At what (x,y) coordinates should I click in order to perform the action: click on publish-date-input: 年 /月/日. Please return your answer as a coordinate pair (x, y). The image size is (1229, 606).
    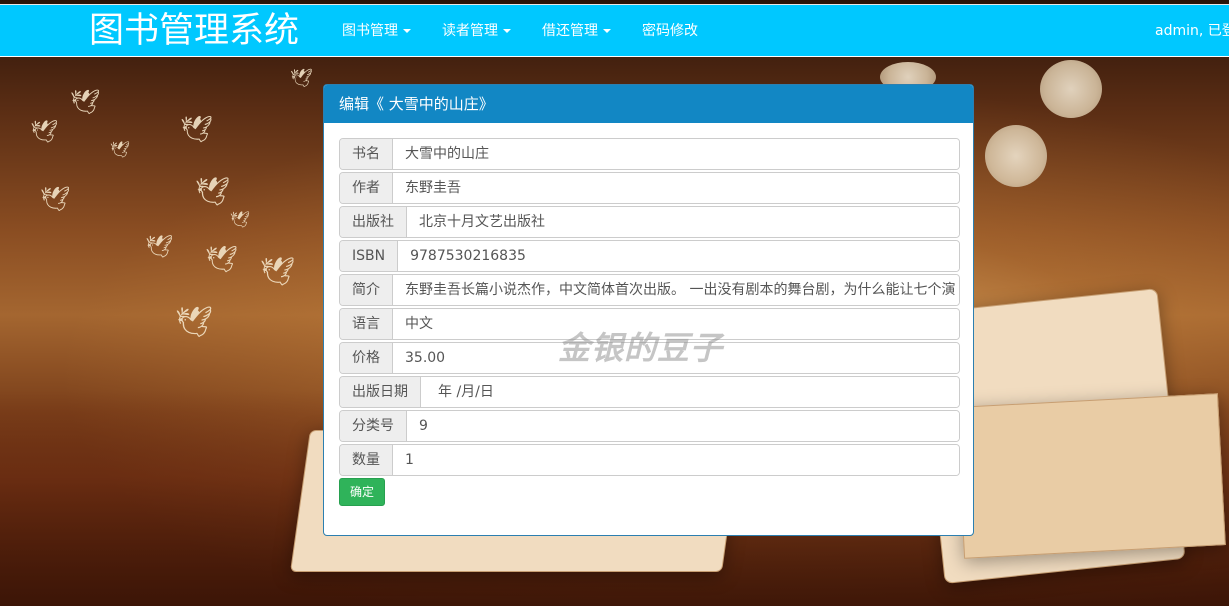
    Looking at the image, I should click on (690, 392).